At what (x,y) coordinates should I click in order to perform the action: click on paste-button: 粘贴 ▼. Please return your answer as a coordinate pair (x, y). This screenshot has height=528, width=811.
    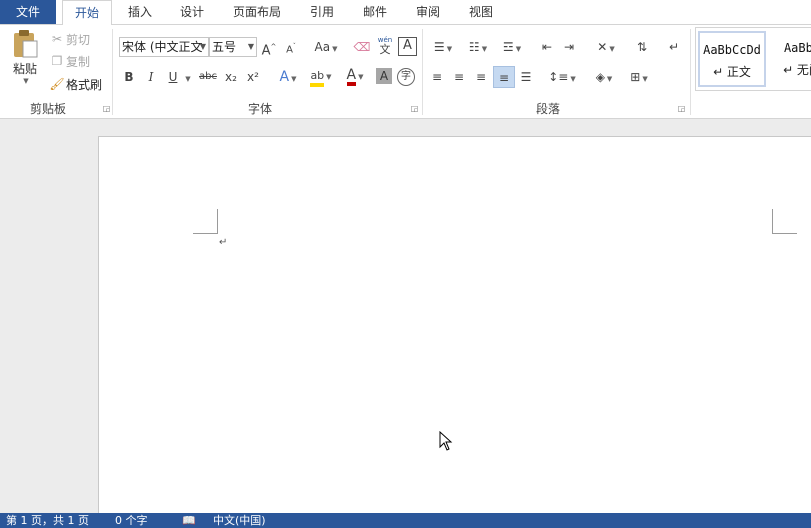
    Looking at the image, I should click on (25, 62).